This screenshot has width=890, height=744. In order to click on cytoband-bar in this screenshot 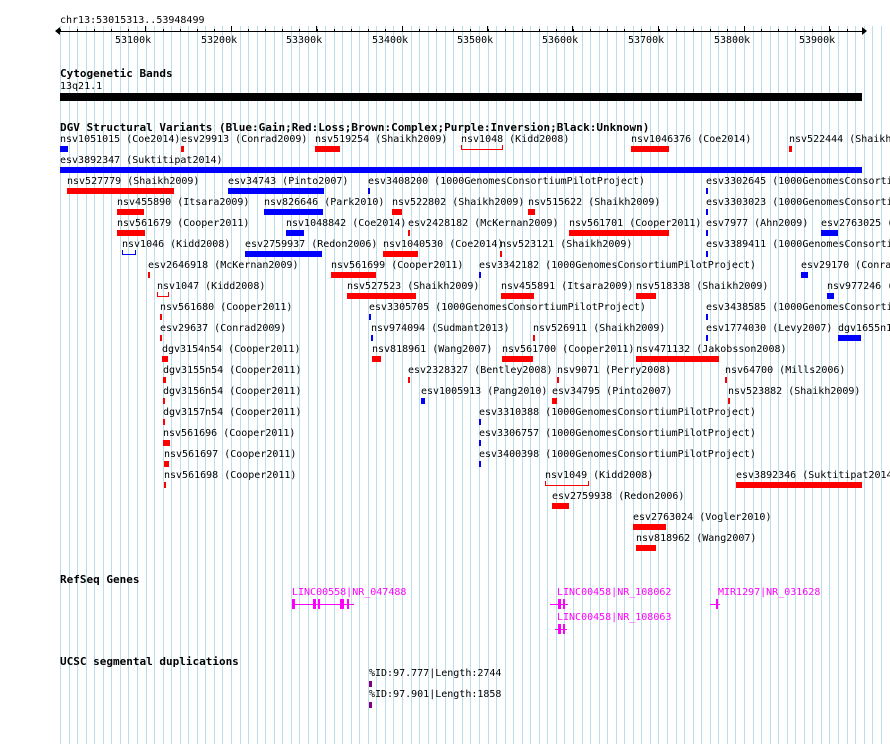, I will do `click(461, 97)`.